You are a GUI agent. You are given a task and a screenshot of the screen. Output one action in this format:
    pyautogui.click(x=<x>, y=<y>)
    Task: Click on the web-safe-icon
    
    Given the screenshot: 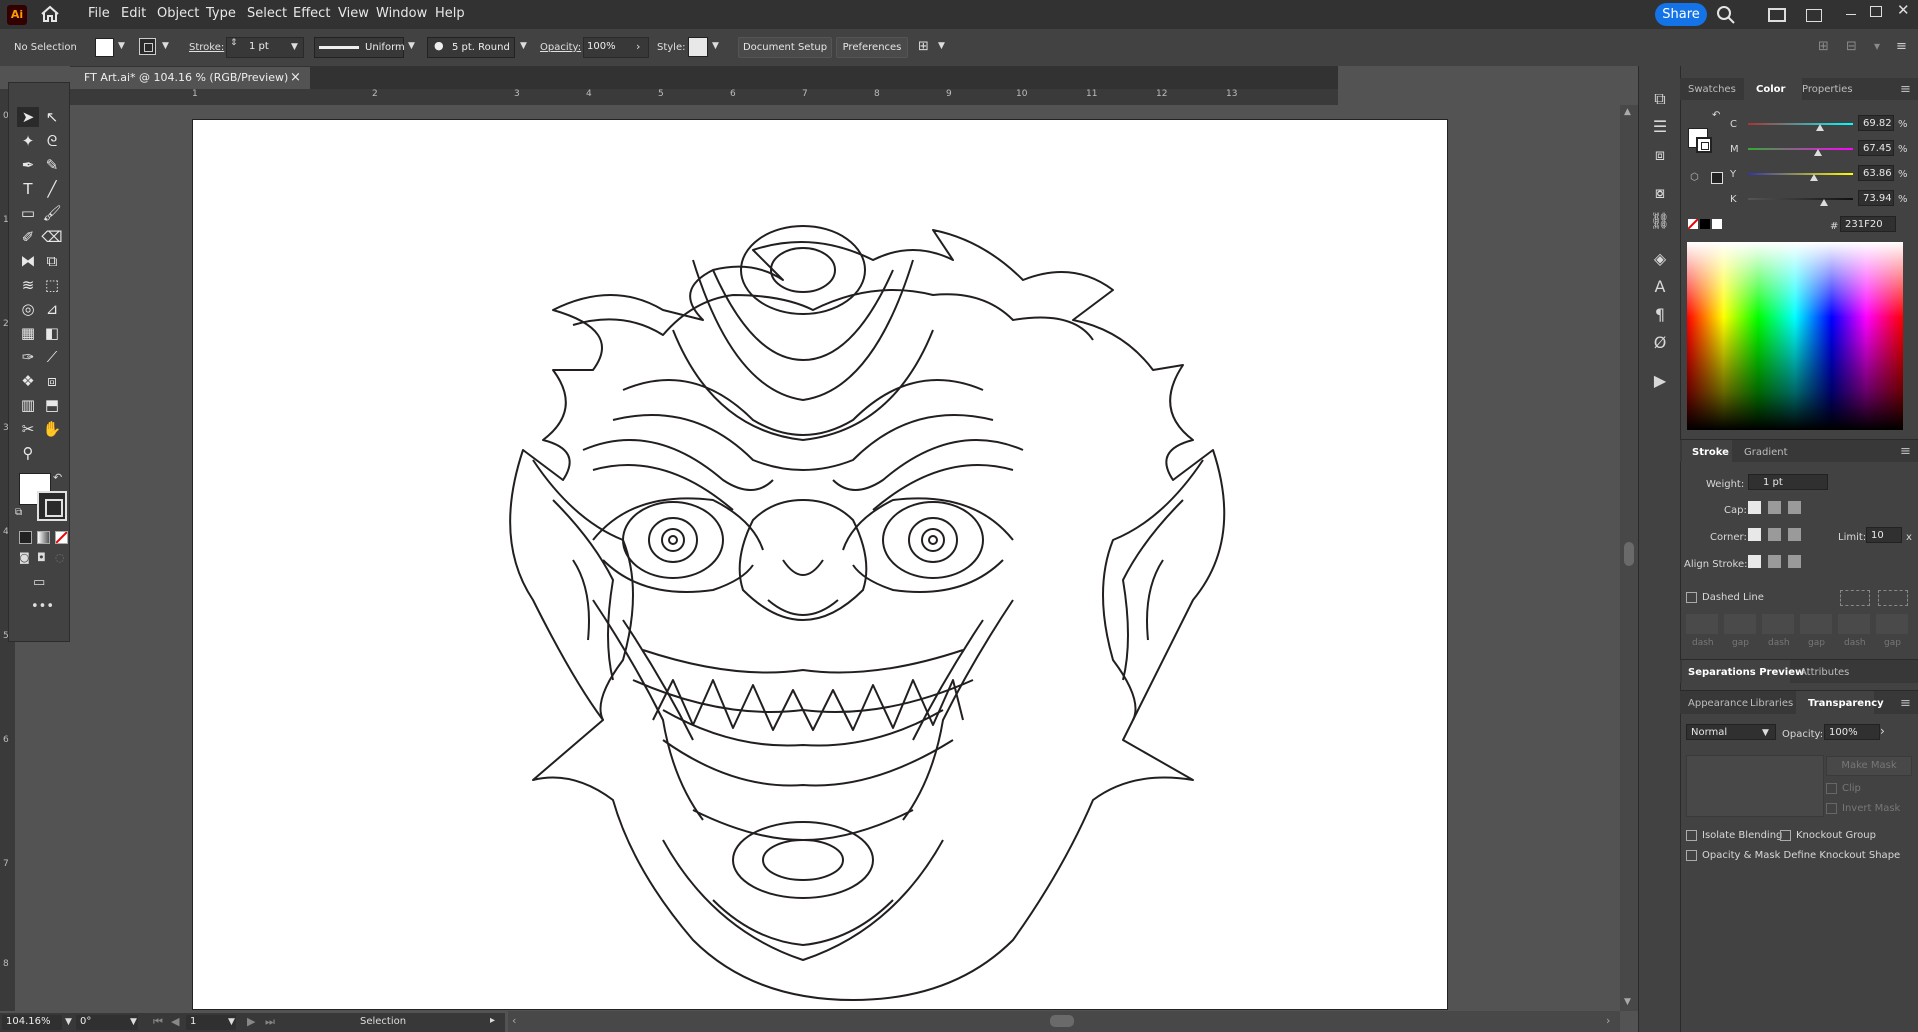 What is the action you would take?
    pyautogui.click(x=1717, y=178)
    